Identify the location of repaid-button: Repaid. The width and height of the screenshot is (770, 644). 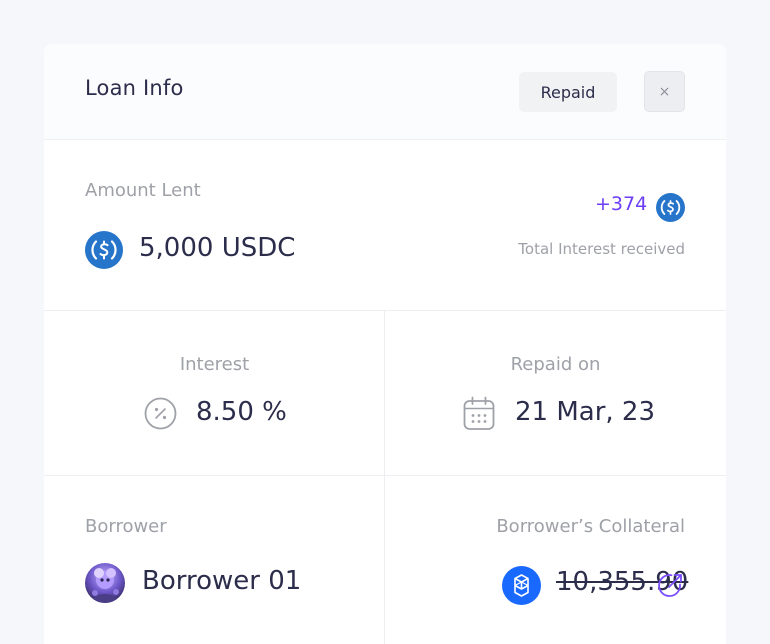
(568, 92).